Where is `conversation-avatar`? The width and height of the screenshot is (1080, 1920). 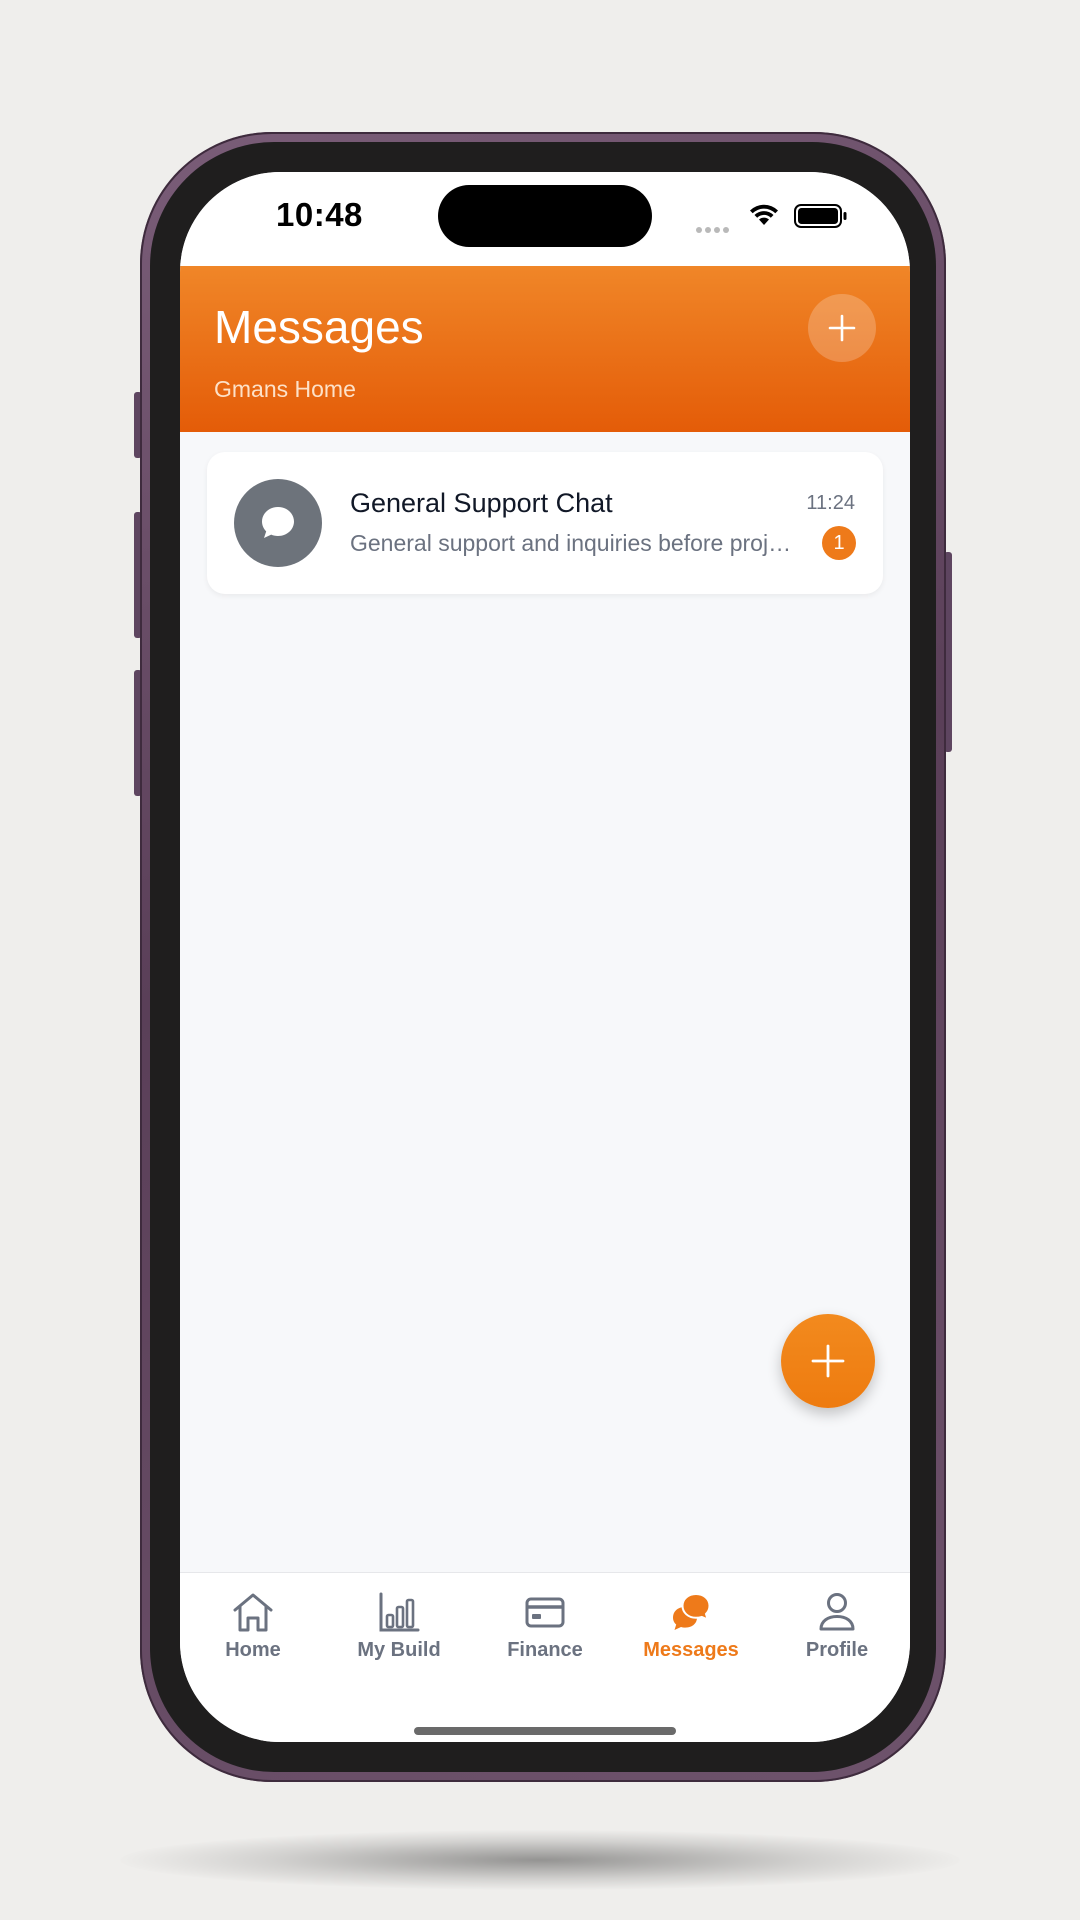 conversation-avatar is located at coordinates (278, 523).